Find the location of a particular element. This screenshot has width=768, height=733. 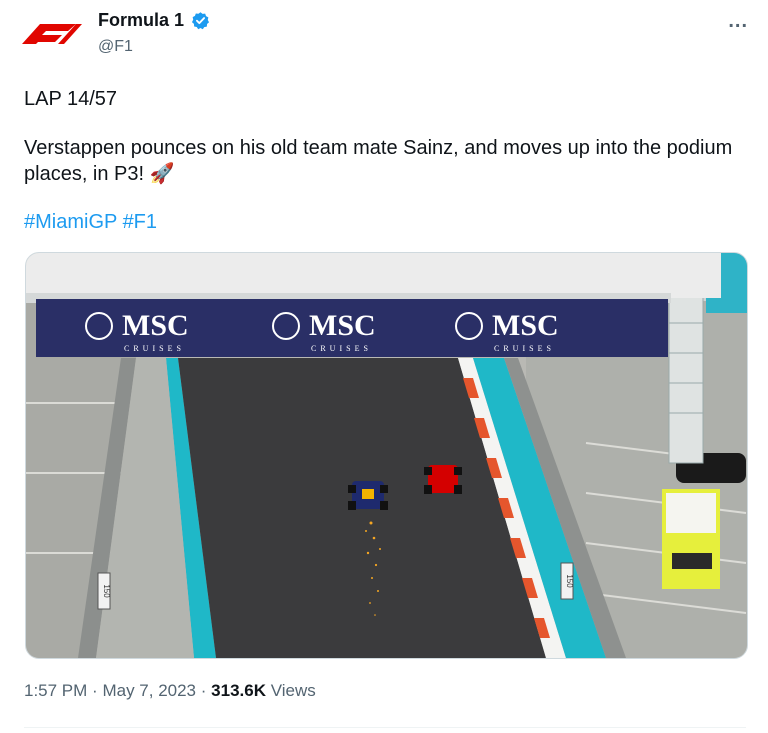

red-bull-car is located at coordinates (368, 495).